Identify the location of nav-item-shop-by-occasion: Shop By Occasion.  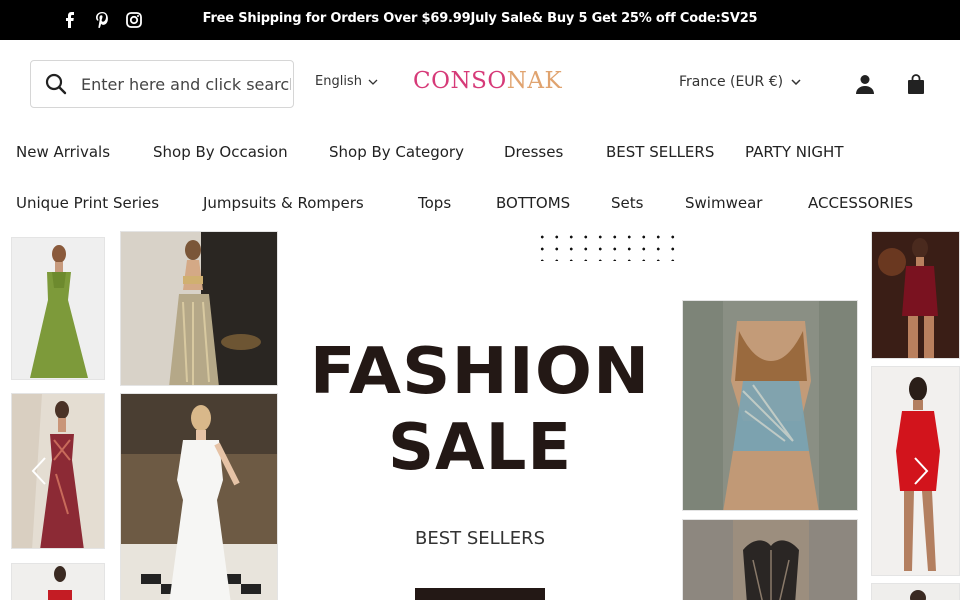
(220, 152).